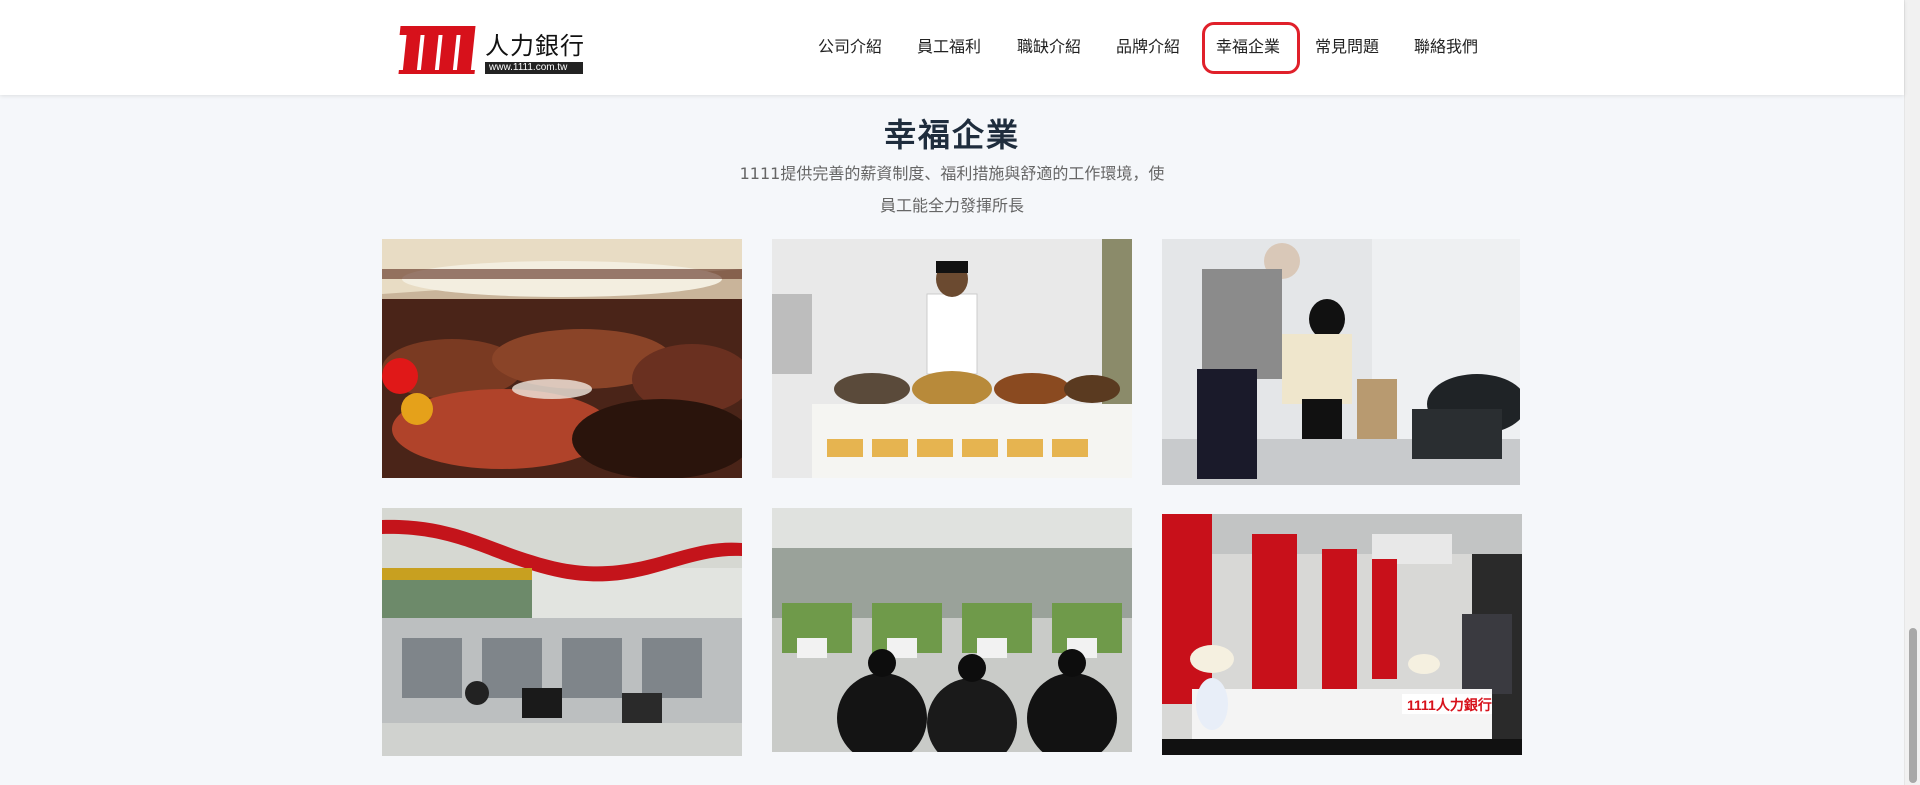  I want to click on photo-massage-service, so click(1341, 362).